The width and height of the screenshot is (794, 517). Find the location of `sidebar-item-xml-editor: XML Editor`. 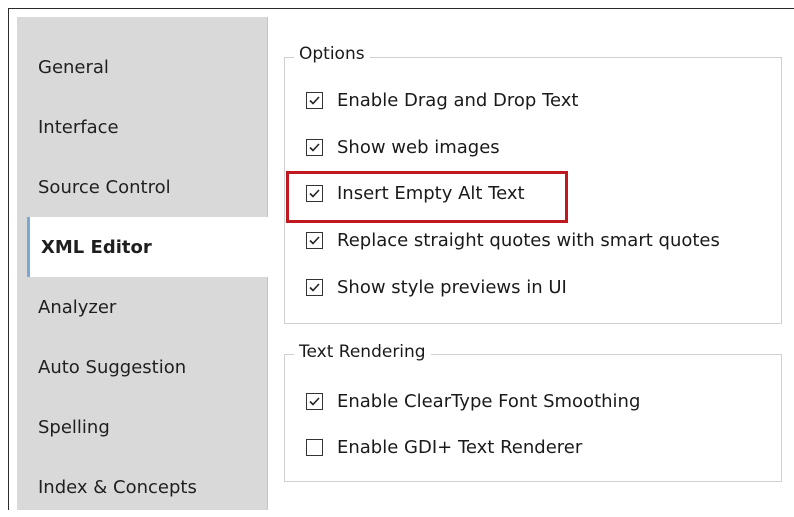

sidebar-item-xml-editor: XML Editor is located at coordinates (153, 247).